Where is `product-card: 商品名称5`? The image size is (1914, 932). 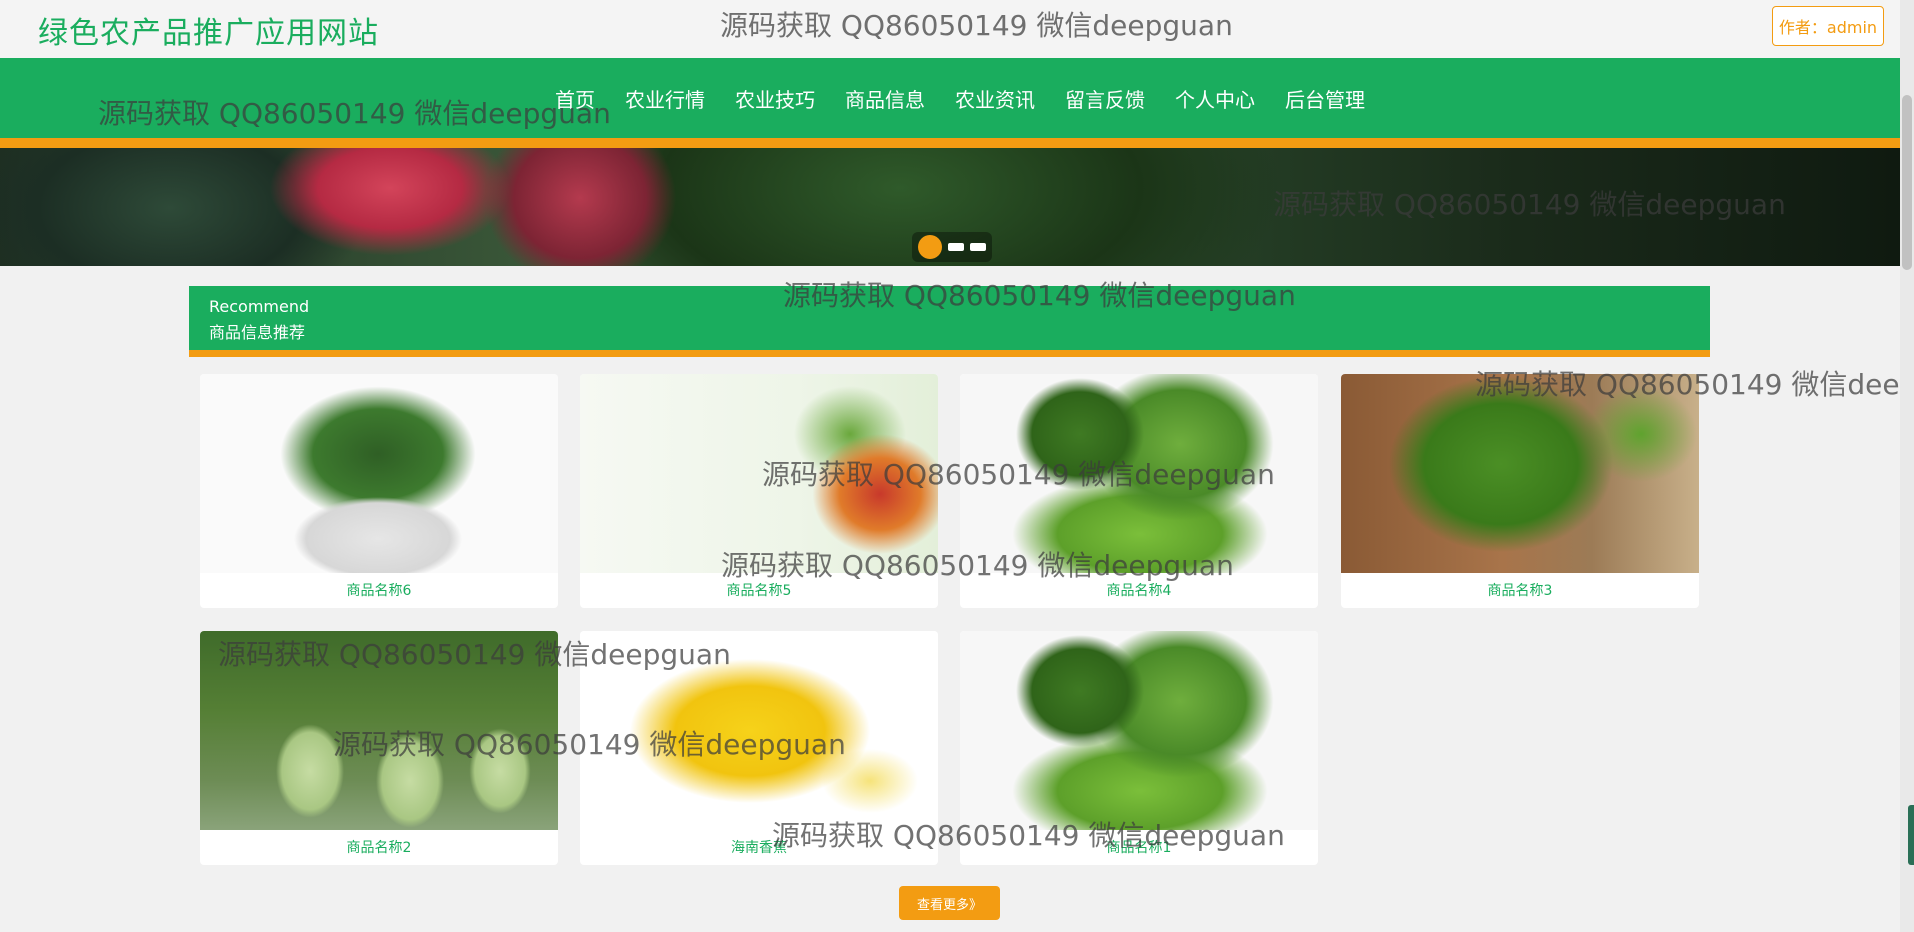 product-card: 商品名称5 is located at coordinates (759, 491).